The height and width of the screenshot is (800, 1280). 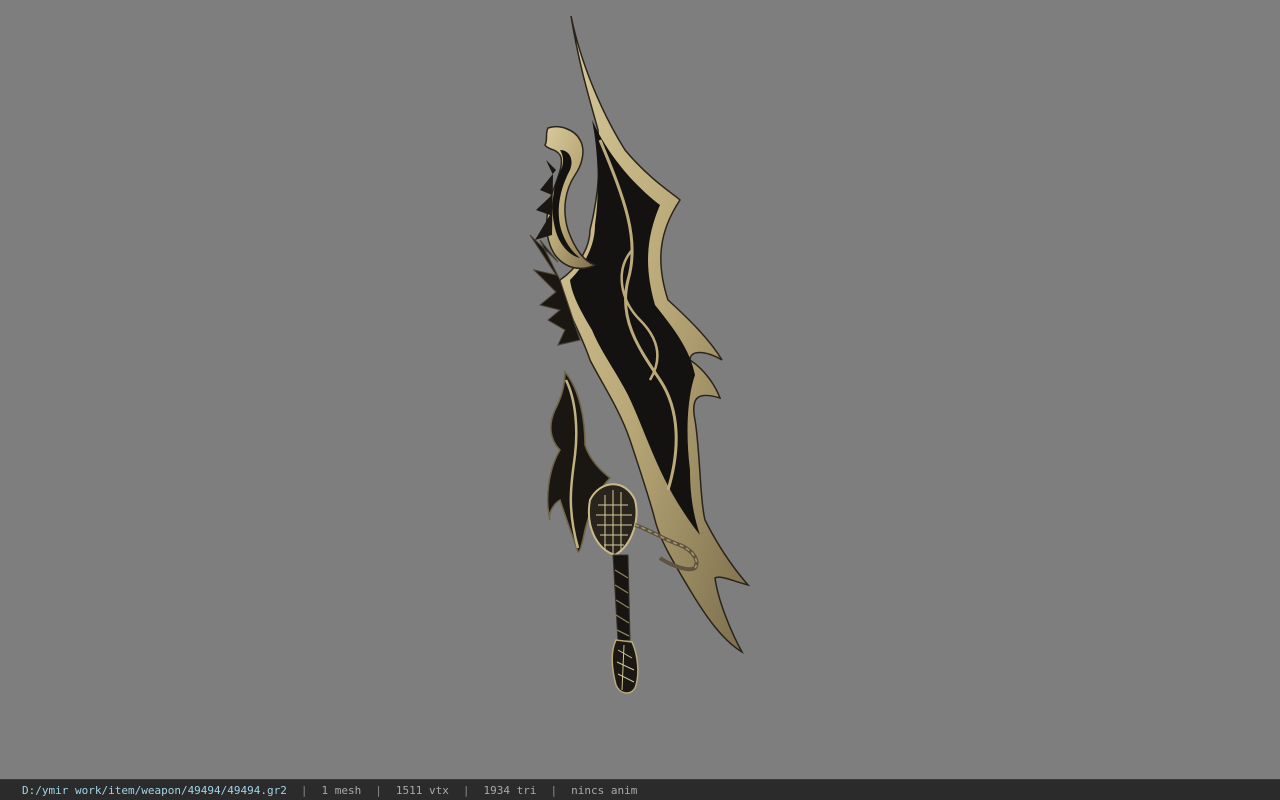 What do you see at coordinates (510, 790) in the screenshot?
I see `triangle-count: 1934 tri` at bounding box center [510, 790].